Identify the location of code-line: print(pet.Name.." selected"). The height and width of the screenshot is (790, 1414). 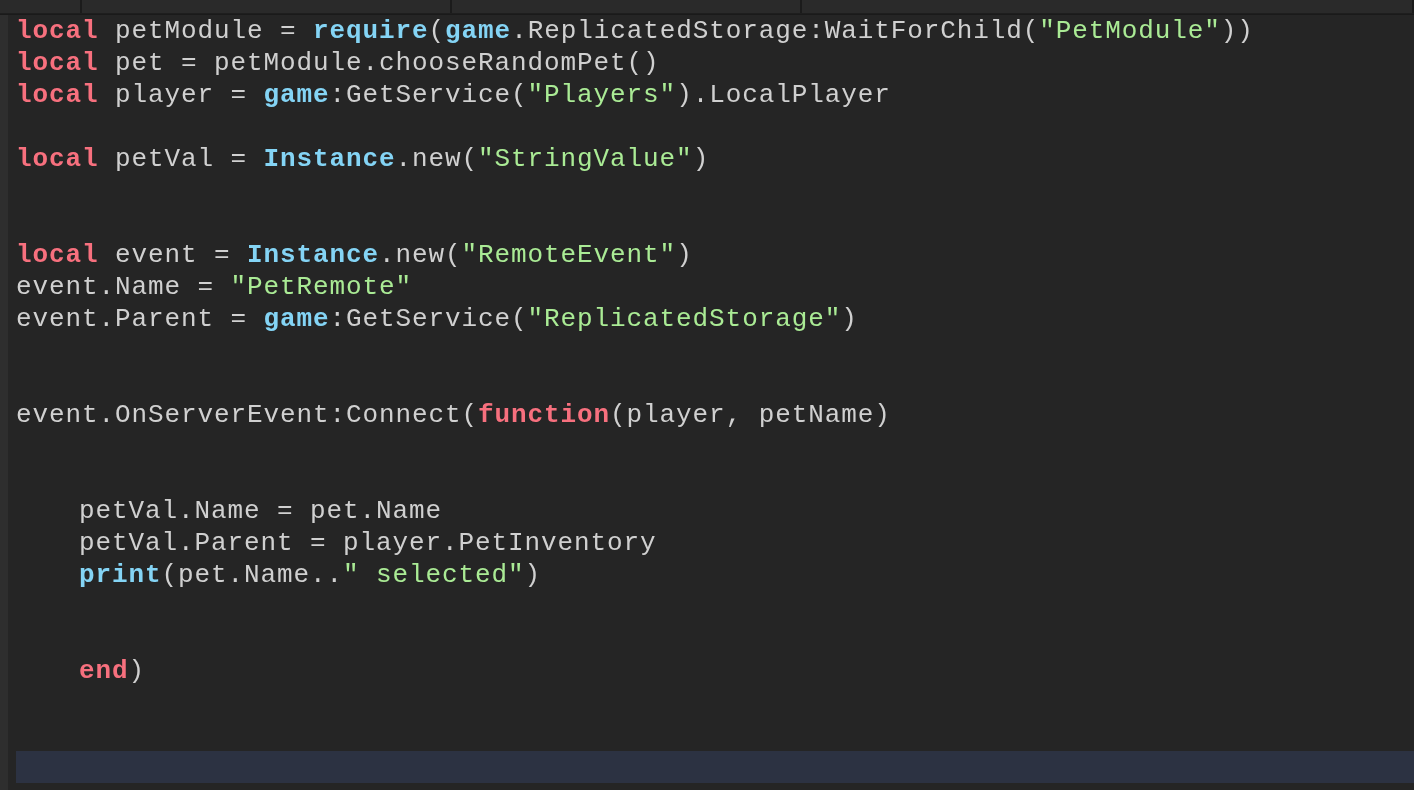
(310, 575).